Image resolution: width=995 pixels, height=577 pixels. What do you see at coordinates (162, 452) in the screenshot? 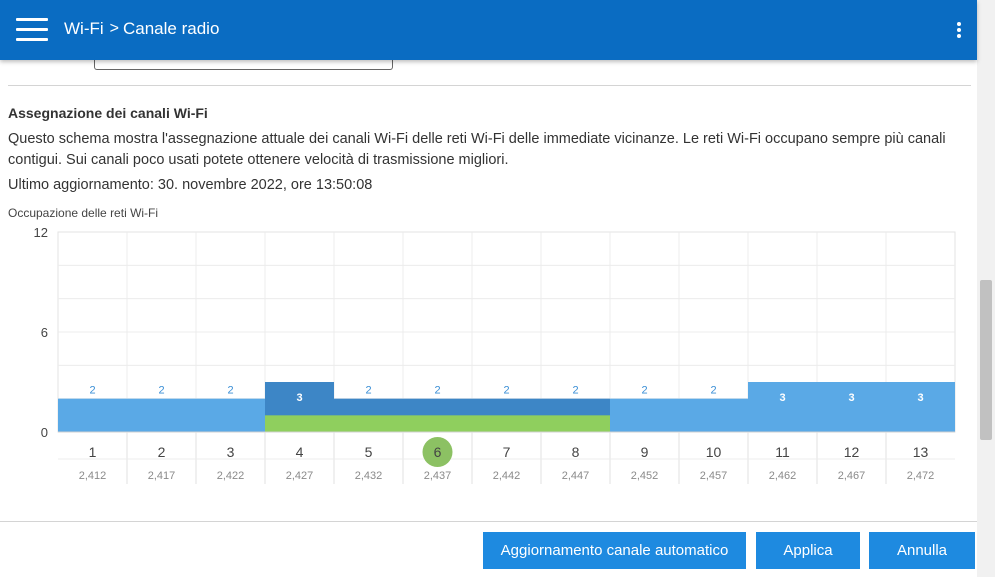
I see `x-tick-label: 2` at bounding box center [162, 452].